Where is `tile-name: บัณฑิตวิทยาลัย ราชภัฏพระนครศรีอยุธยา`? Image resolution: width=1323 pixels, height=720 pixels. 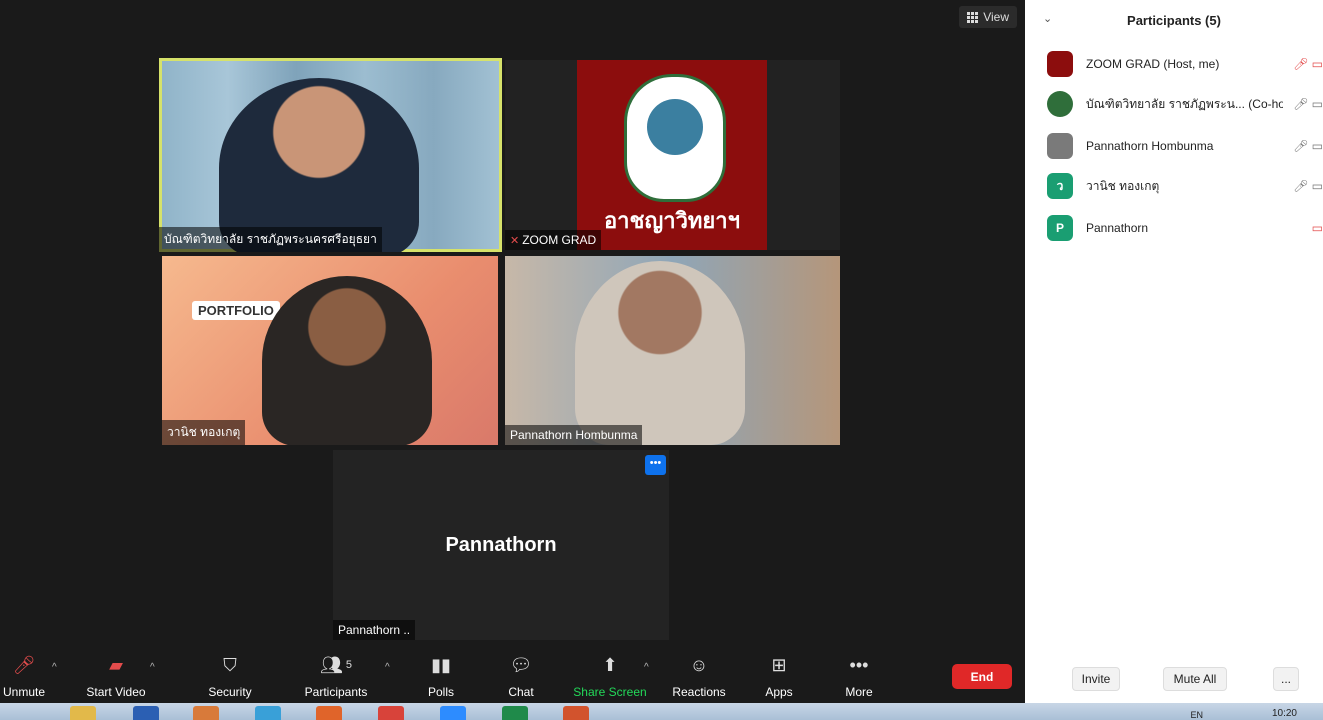
tile-name: บัณฑิตวิทยาลัย ราชภัฏพระนครศรีอยุธยา is located at coordinates (270, 239).